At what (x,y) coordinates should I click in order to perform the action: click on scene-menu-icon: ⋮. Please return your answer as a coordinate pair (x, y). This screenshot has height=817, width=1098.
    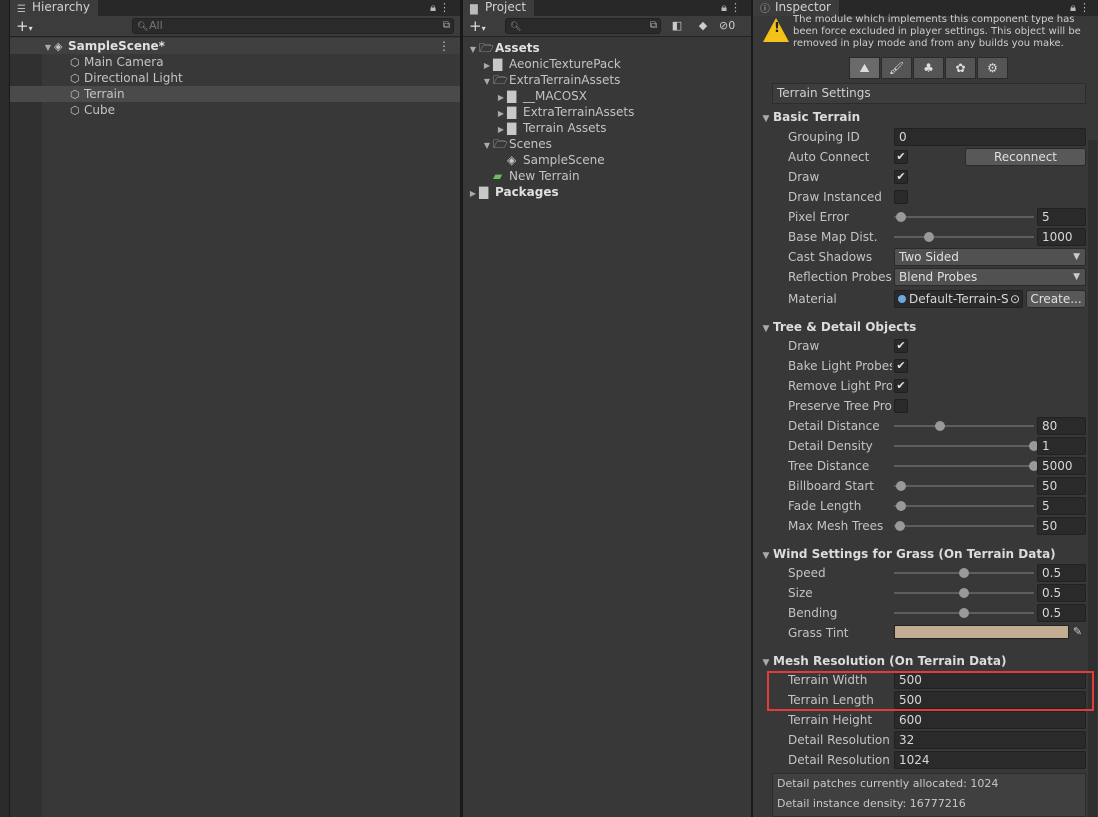
    Looking at the image, I should click on (444, 46).